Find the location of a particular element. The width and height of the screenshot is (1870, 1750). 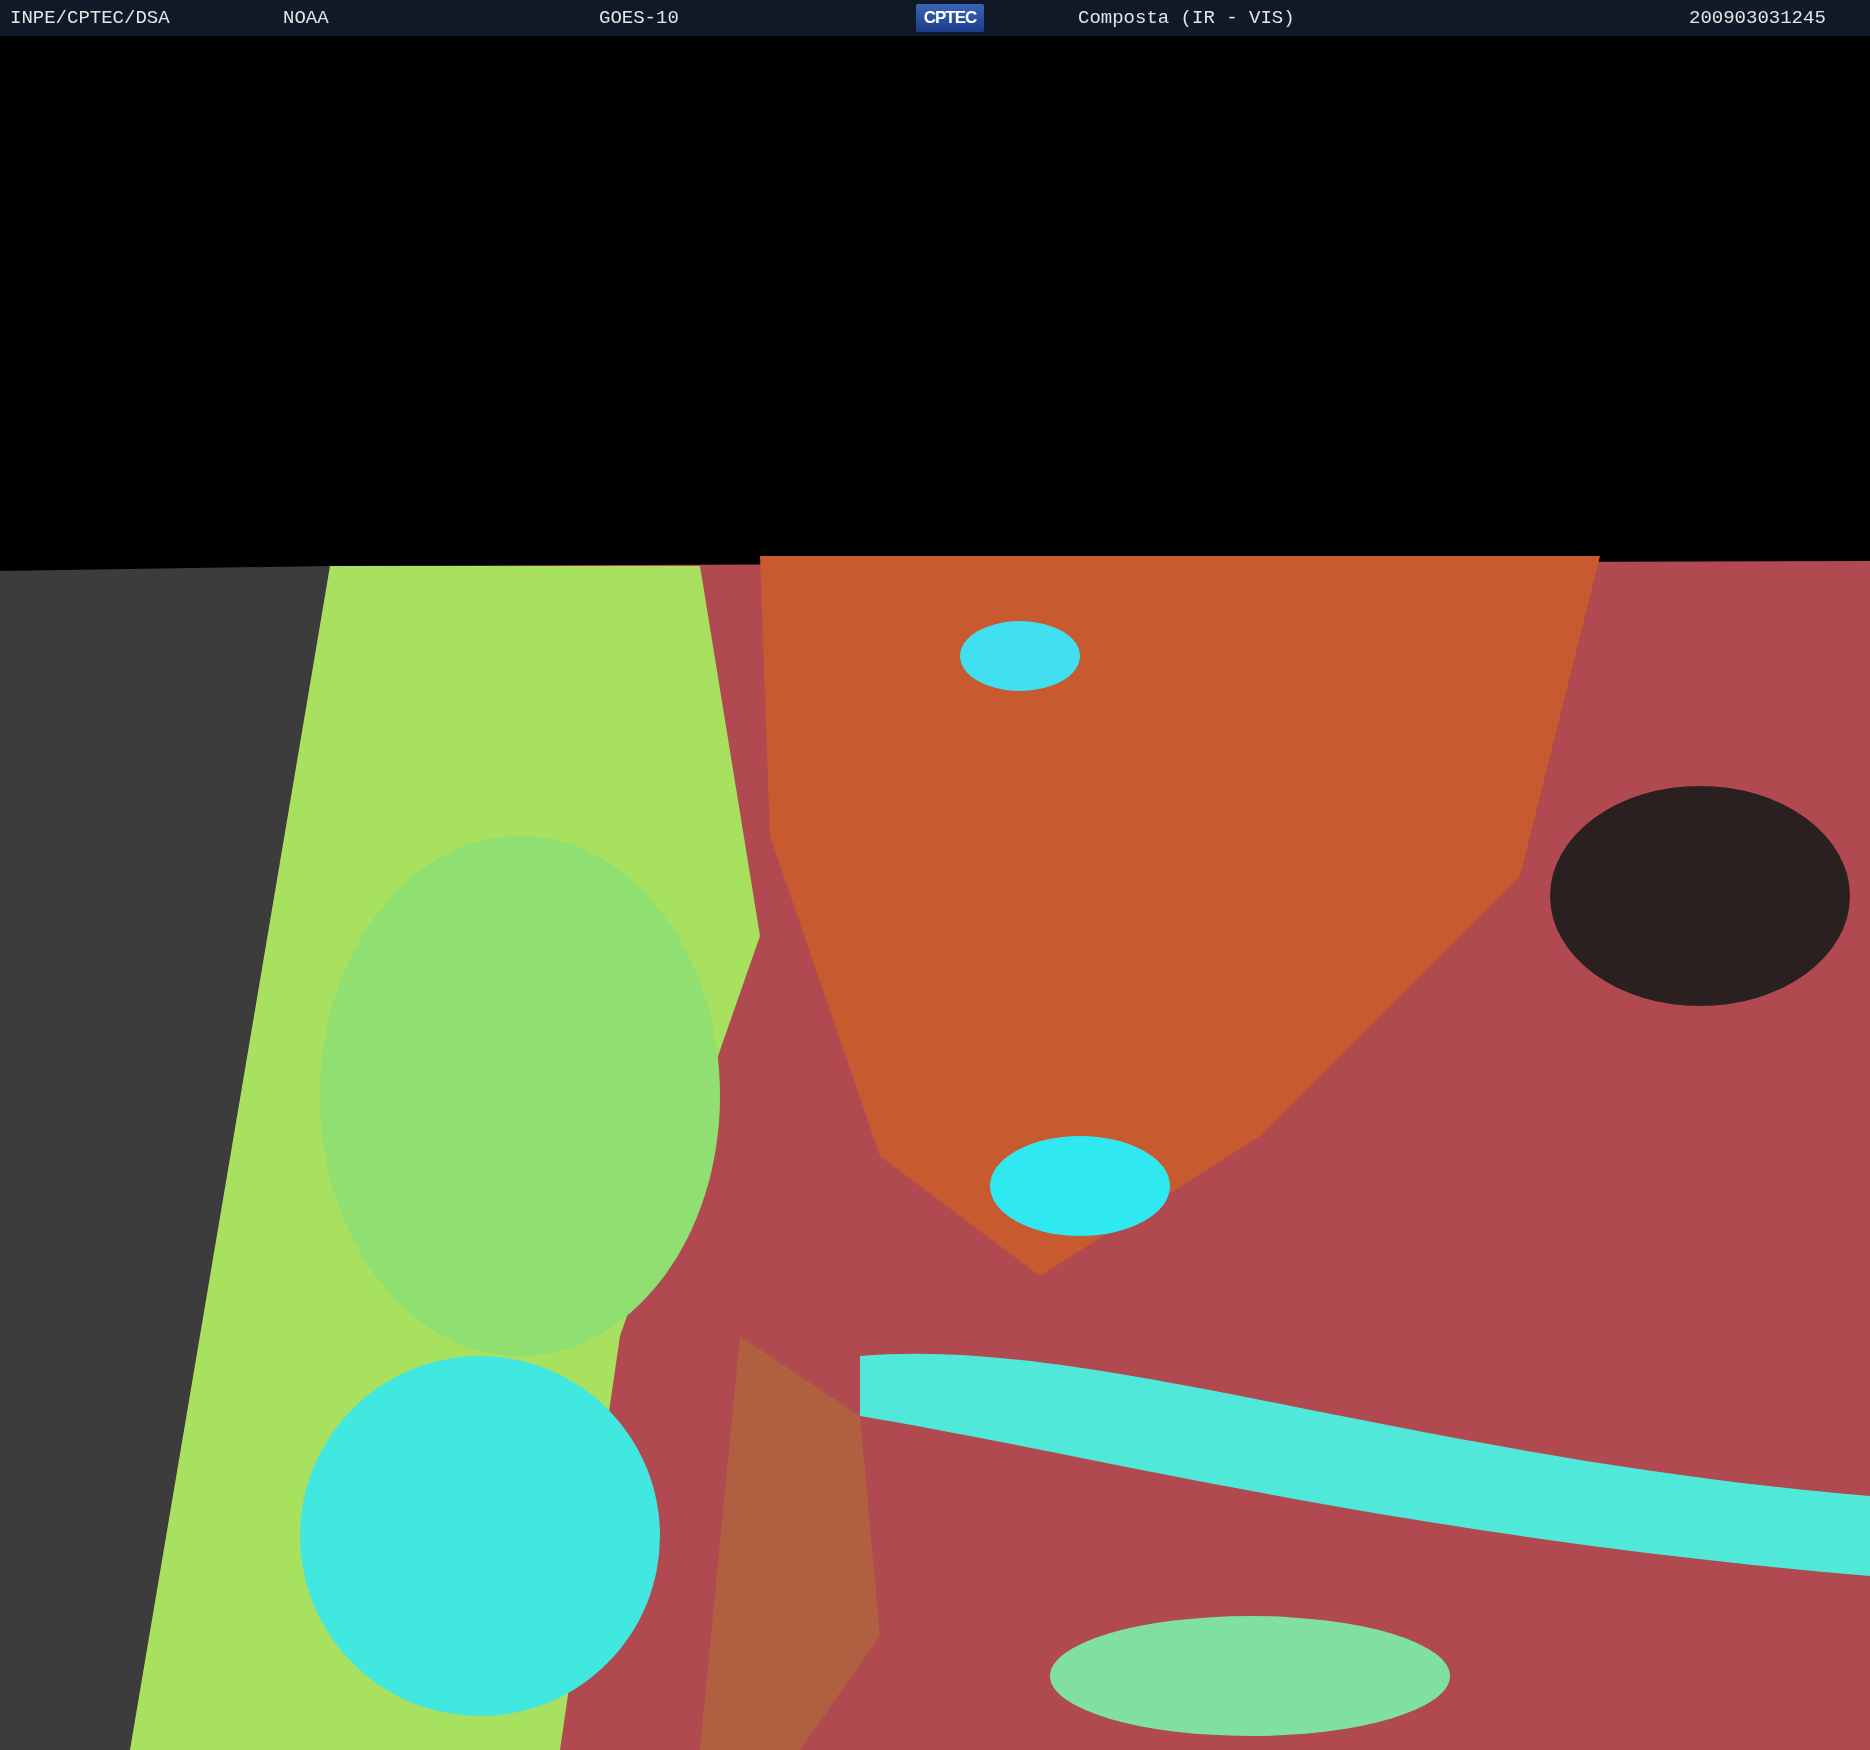

header-label: Composta (IR - VIS) is located at coordinates (1186, 18).